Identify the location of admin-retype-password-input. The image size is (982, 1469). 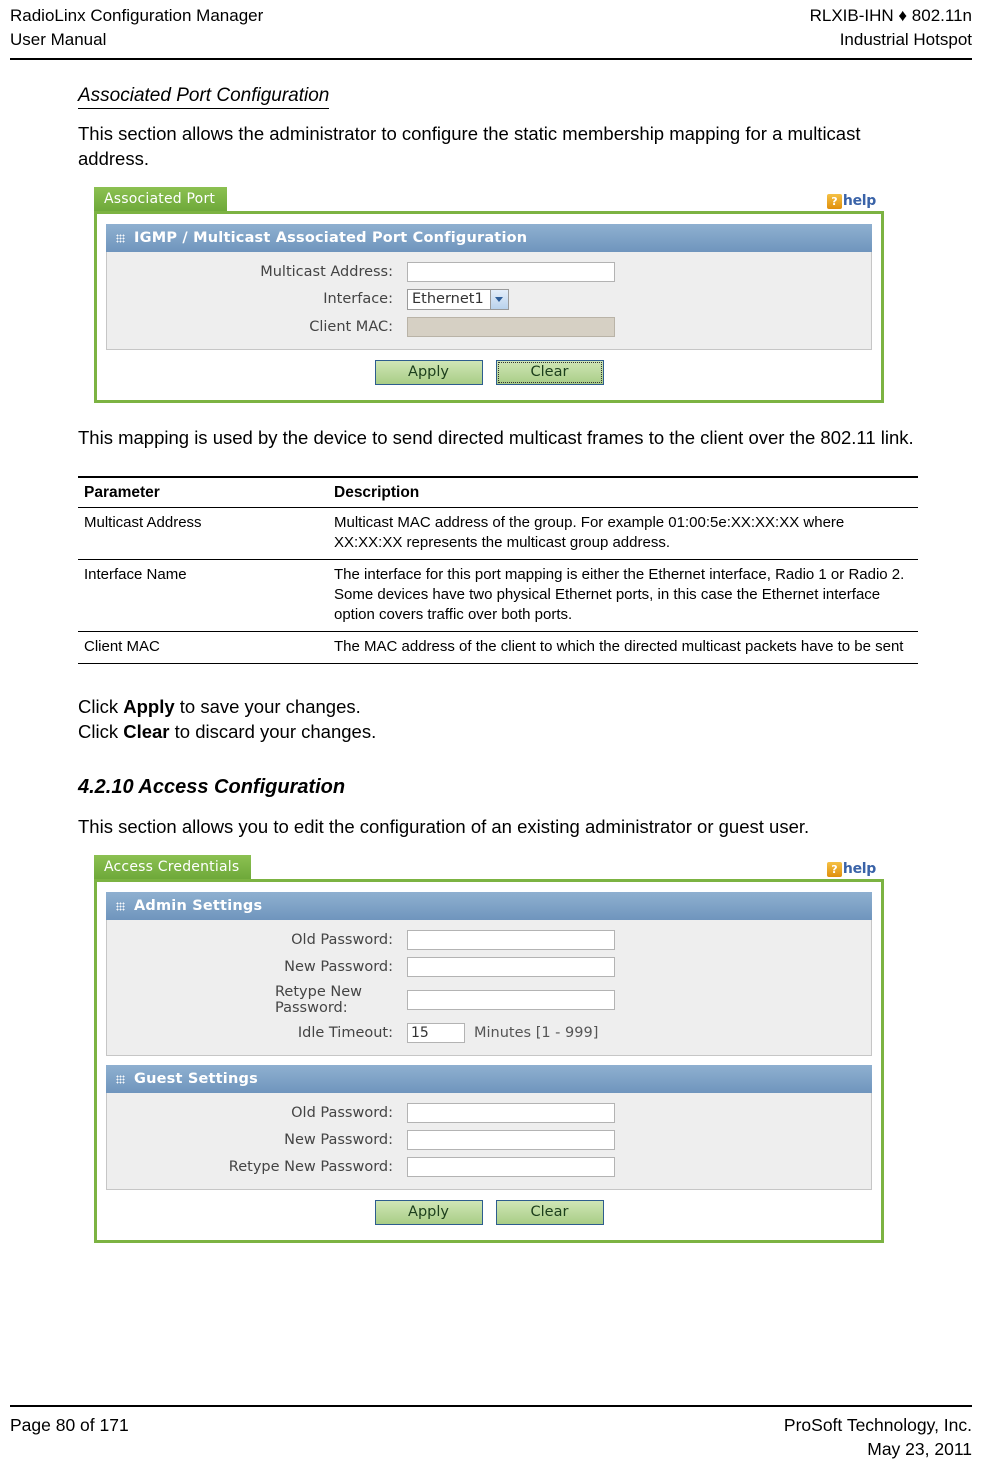
(511, 1000).